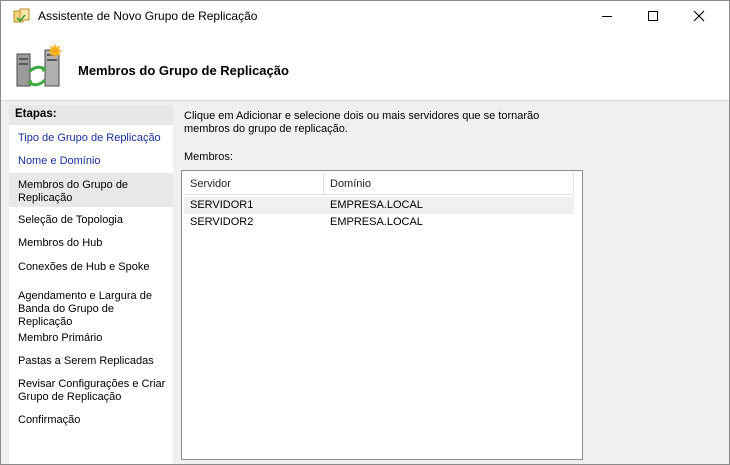 Image resolution: width=730 pixels, height=465 pixels. What do you see at coordinates (21, 15) in the screenshot?
I see `replication-wizard-icon` at bounding box center [21, 15].